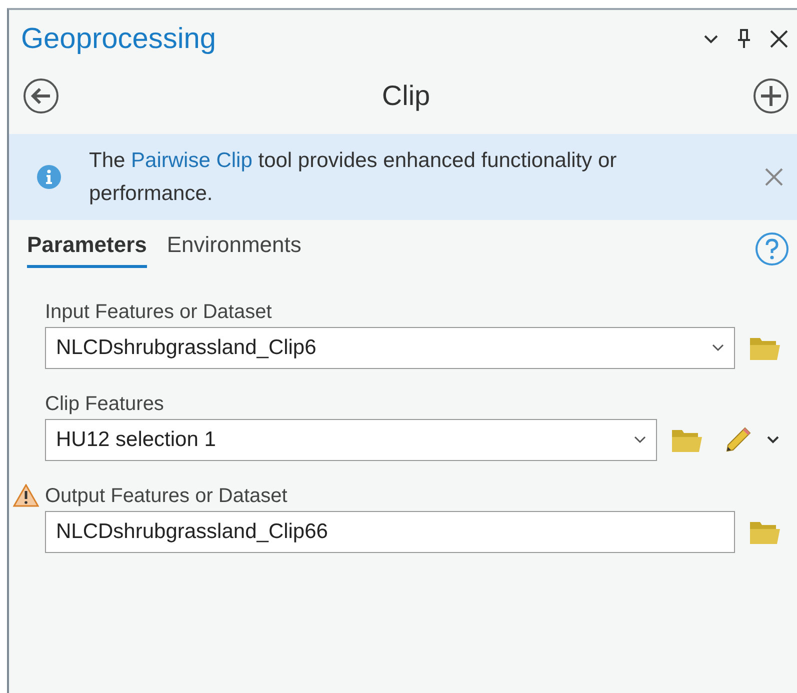 The height and width of the screenshot is (693, 797). What do you see at coordinates (772, 249) in the screenshot?
I see `help-icon` at bounding box center [772, 249].